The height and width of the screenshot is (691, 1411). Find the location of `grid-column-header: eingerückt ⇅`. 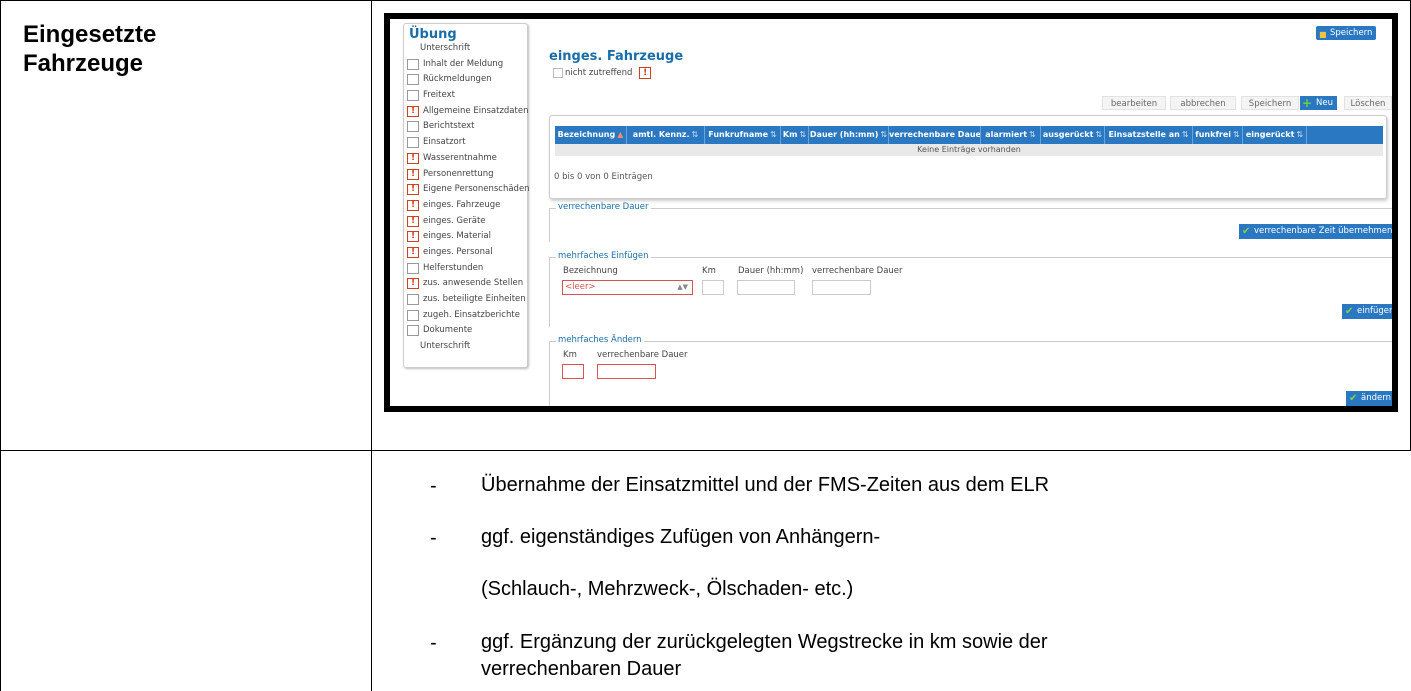

grid-column-header: eingerückt ⇅ is located at coordinates (1275, 135).